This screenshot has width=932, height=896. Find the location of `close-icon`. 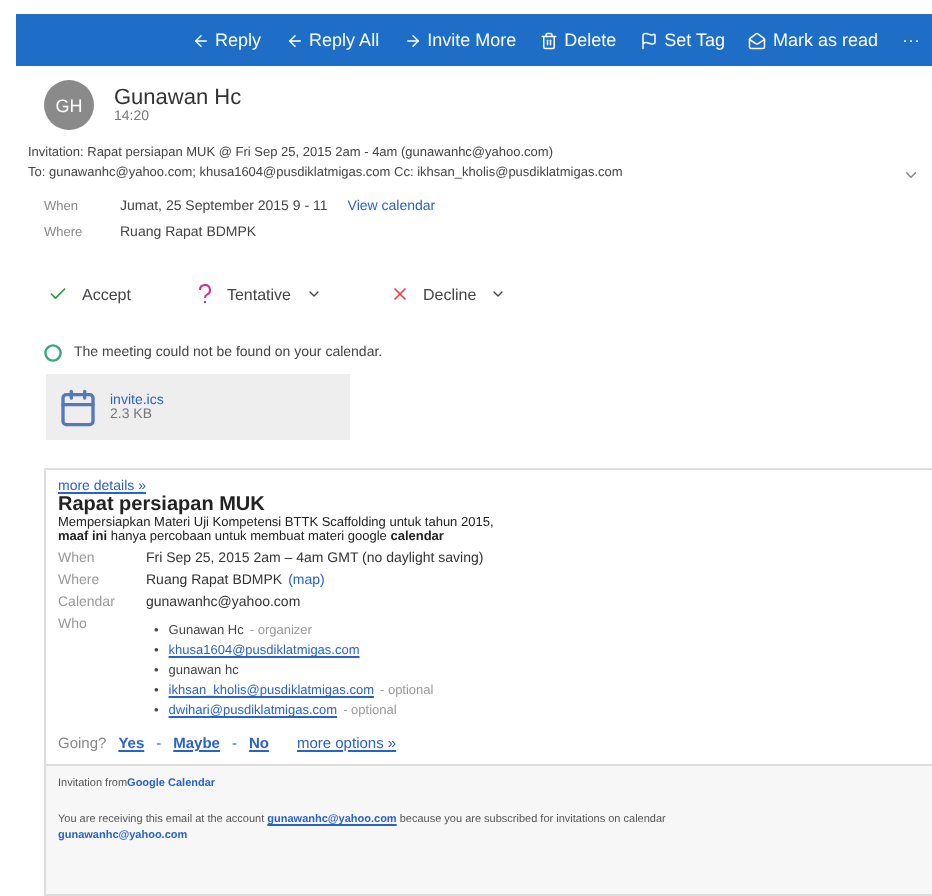

close-icon is located at coordinates (399, 294).